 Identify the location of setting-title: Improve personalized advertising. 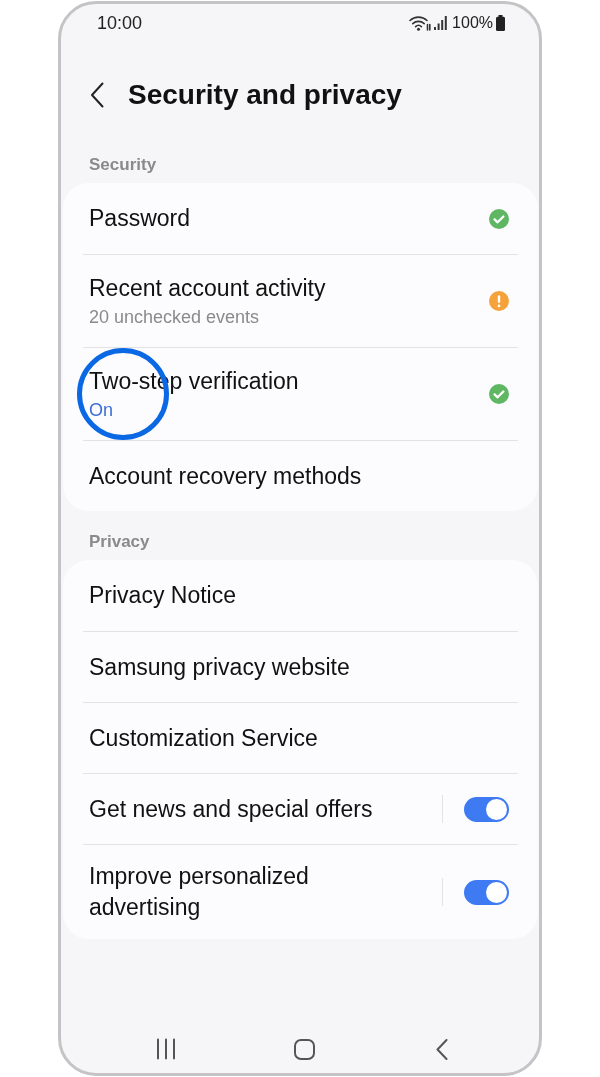
(249, 892).